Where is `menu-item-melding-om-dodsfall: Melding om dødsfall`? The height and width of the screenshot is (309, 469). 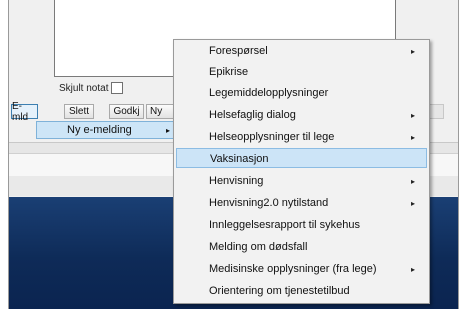
menu-item-melding-om-dodsfall: Melding om dødsfall is located at coordinates (301, 247).